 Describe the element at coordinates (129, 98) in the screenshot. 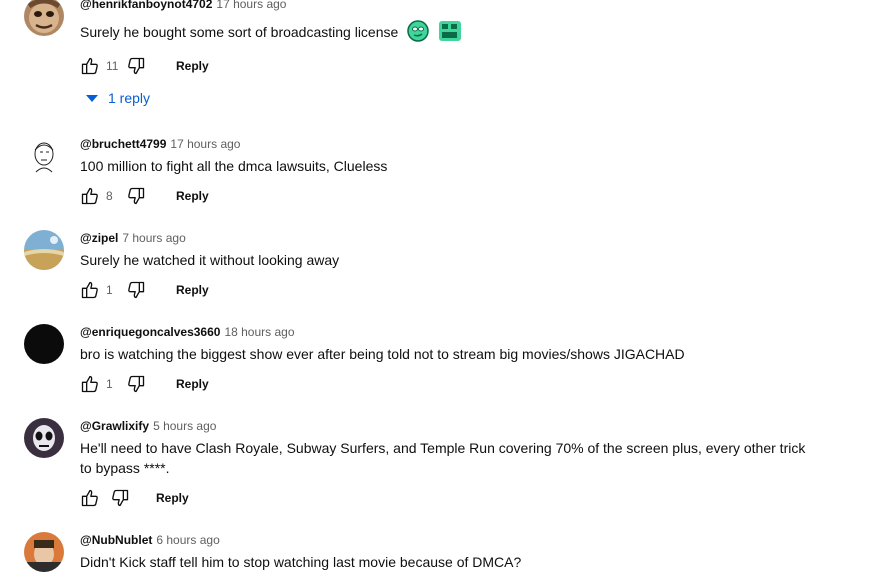

I see `replies-count-label: 1 reply` at that location.